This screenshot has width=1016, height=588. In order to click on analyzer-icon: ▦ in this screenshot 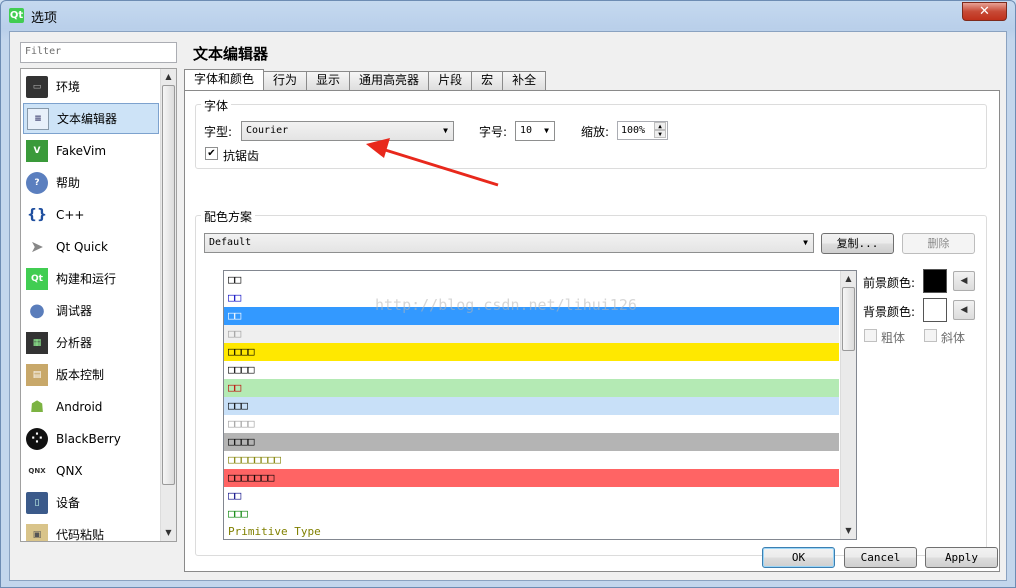, I will do `click(37, 342)`.